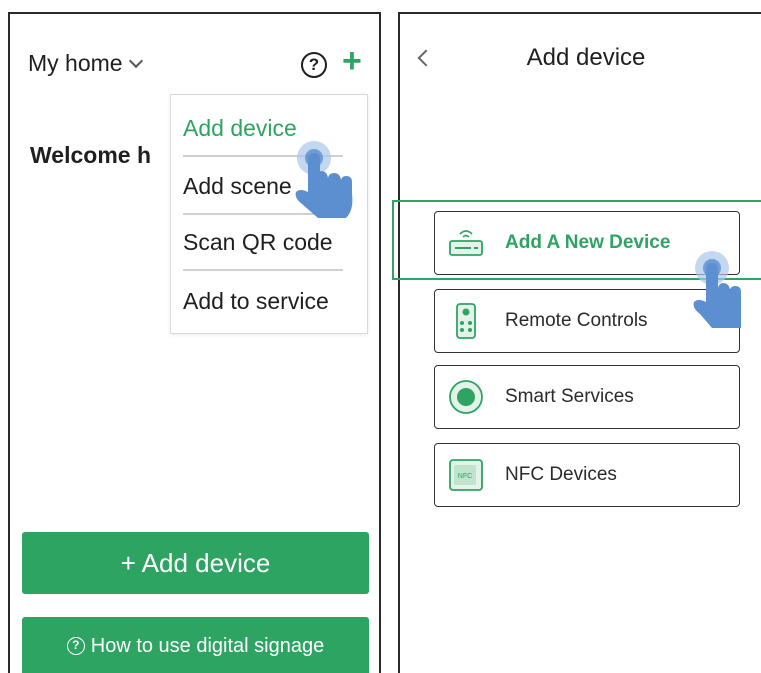 This screenshot has width=761, height=673. I want to click on option-nfc-devices: NFC NFC Devices, so click(587, 475).